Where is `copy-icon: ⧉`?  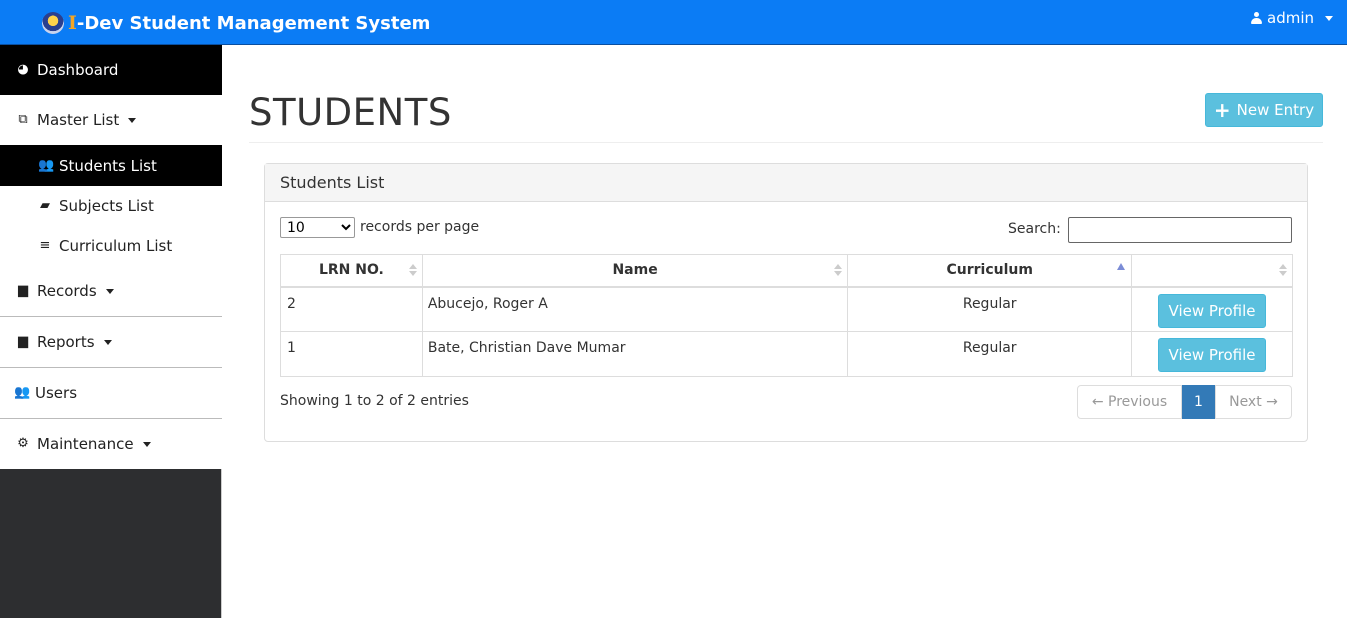
copy-icon: ⧉ is located at coordinates (23, 119).